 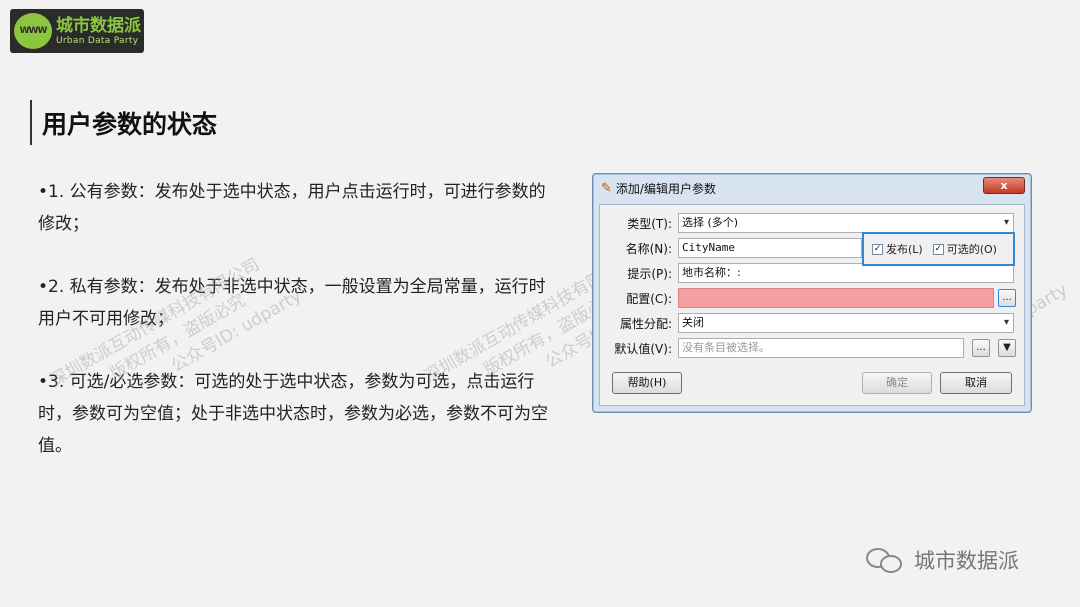 I want to click on help-button: 帮助(H), so click(x=647, y=383).